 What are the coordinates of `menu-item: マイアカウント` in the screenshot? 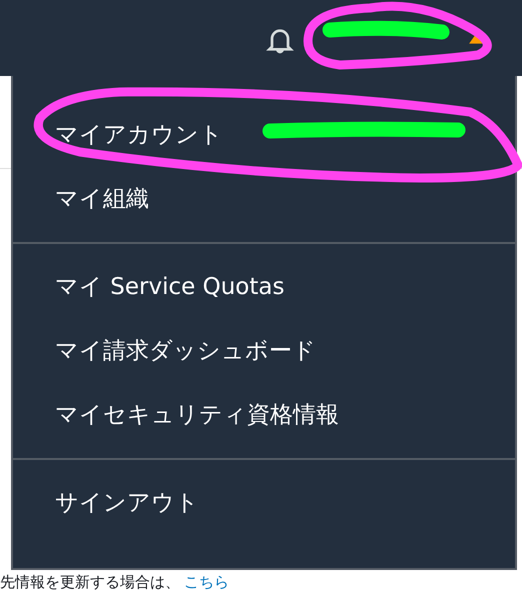 It's located at (264, 135).